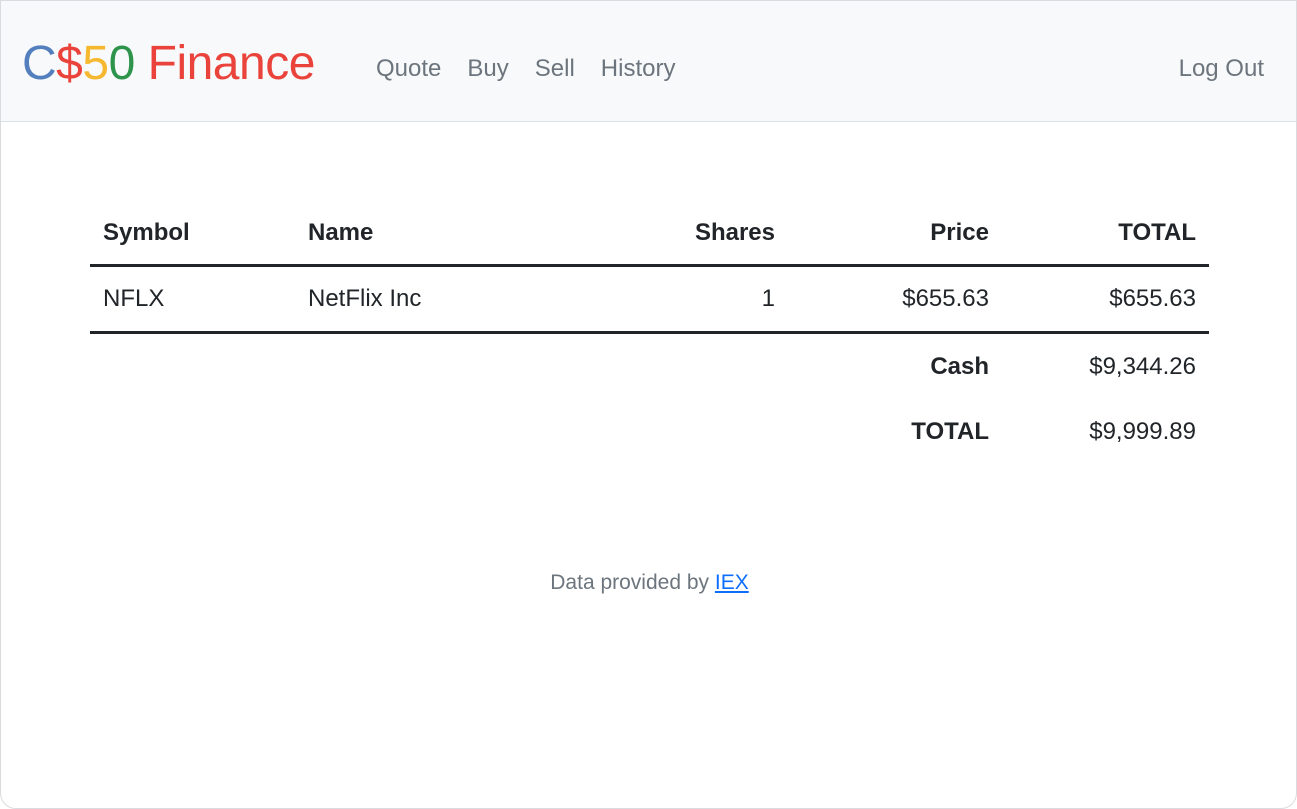 The height and width of the screenshot is (809, 1297). What do you see at coordinates (225, 63) in the screenshot?
I see `brand-word-finance: Finance` at bounding box center [225, 63].